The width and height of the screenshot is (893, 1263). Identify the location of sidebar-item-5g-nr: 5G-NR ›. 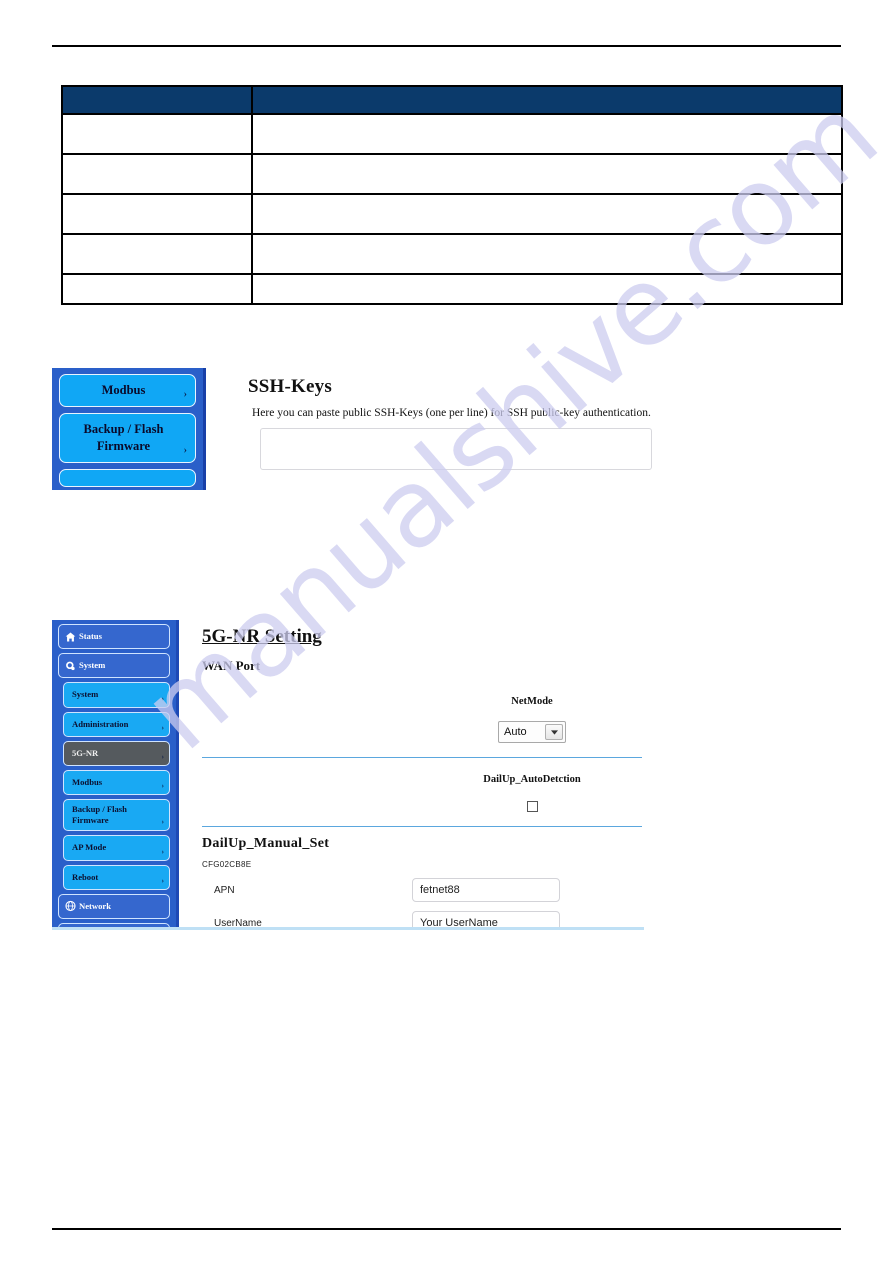
(116, 753).